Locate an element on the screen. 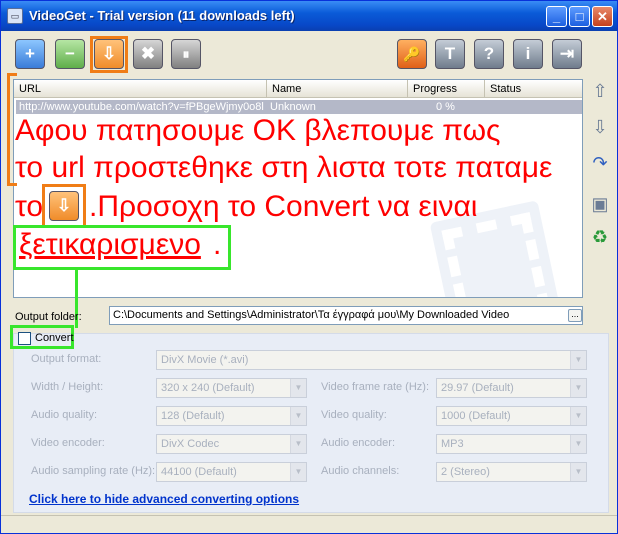  column-status: Status is located at coordinates (533, 89).